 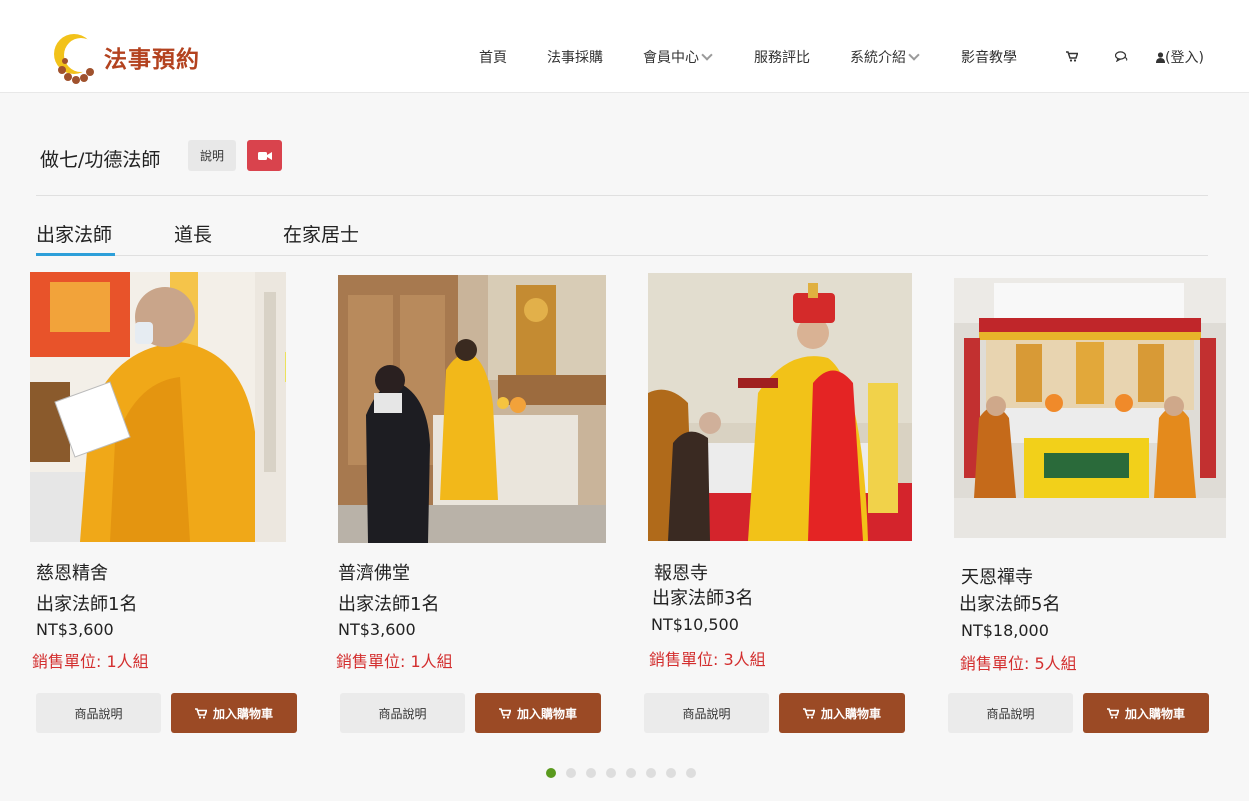 What do you see at coordinates (575, 57) in the screenshot?
I see `nav-purchase: 法事採購` at bounding box center [575, 57].